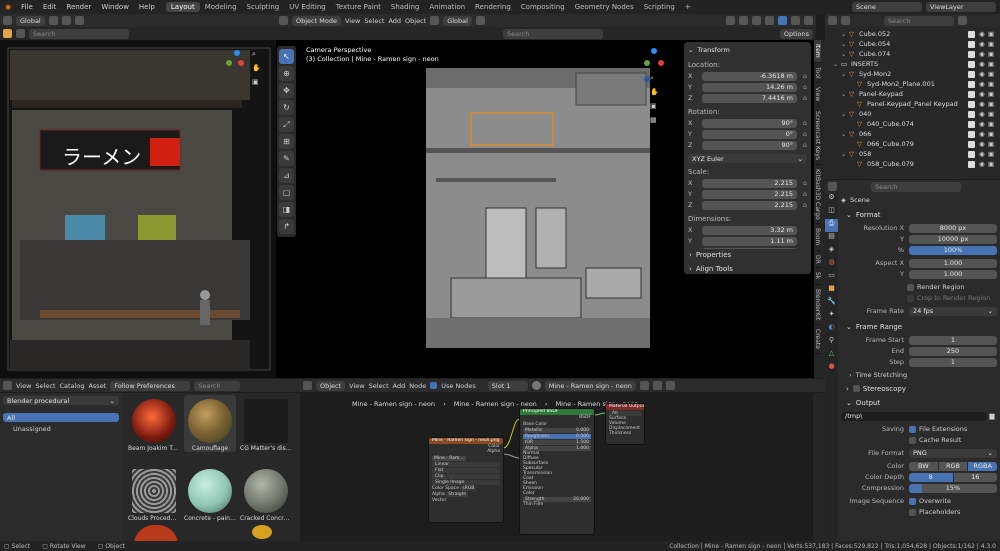  Describe the element at coordinates (480, 20) in the screenshot. I see `snap-icon` at that location.